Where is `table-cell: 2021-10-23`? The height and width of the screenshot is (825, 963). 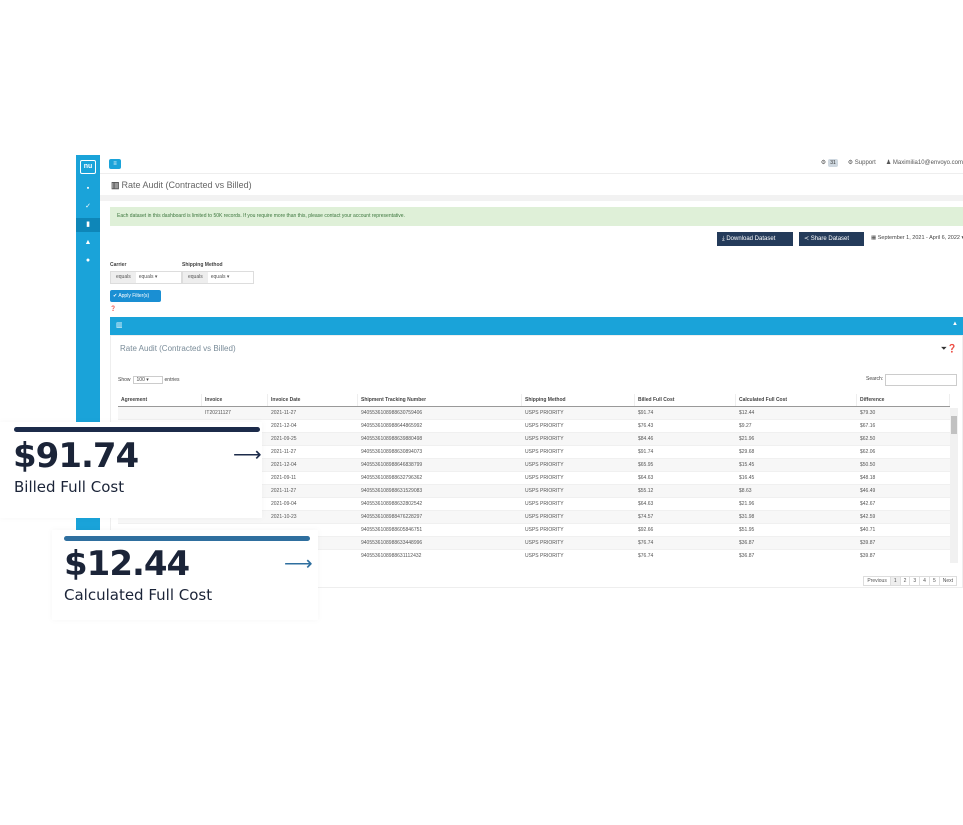
table-cell: 2021-10-23 is located at coordinates (284, 517).